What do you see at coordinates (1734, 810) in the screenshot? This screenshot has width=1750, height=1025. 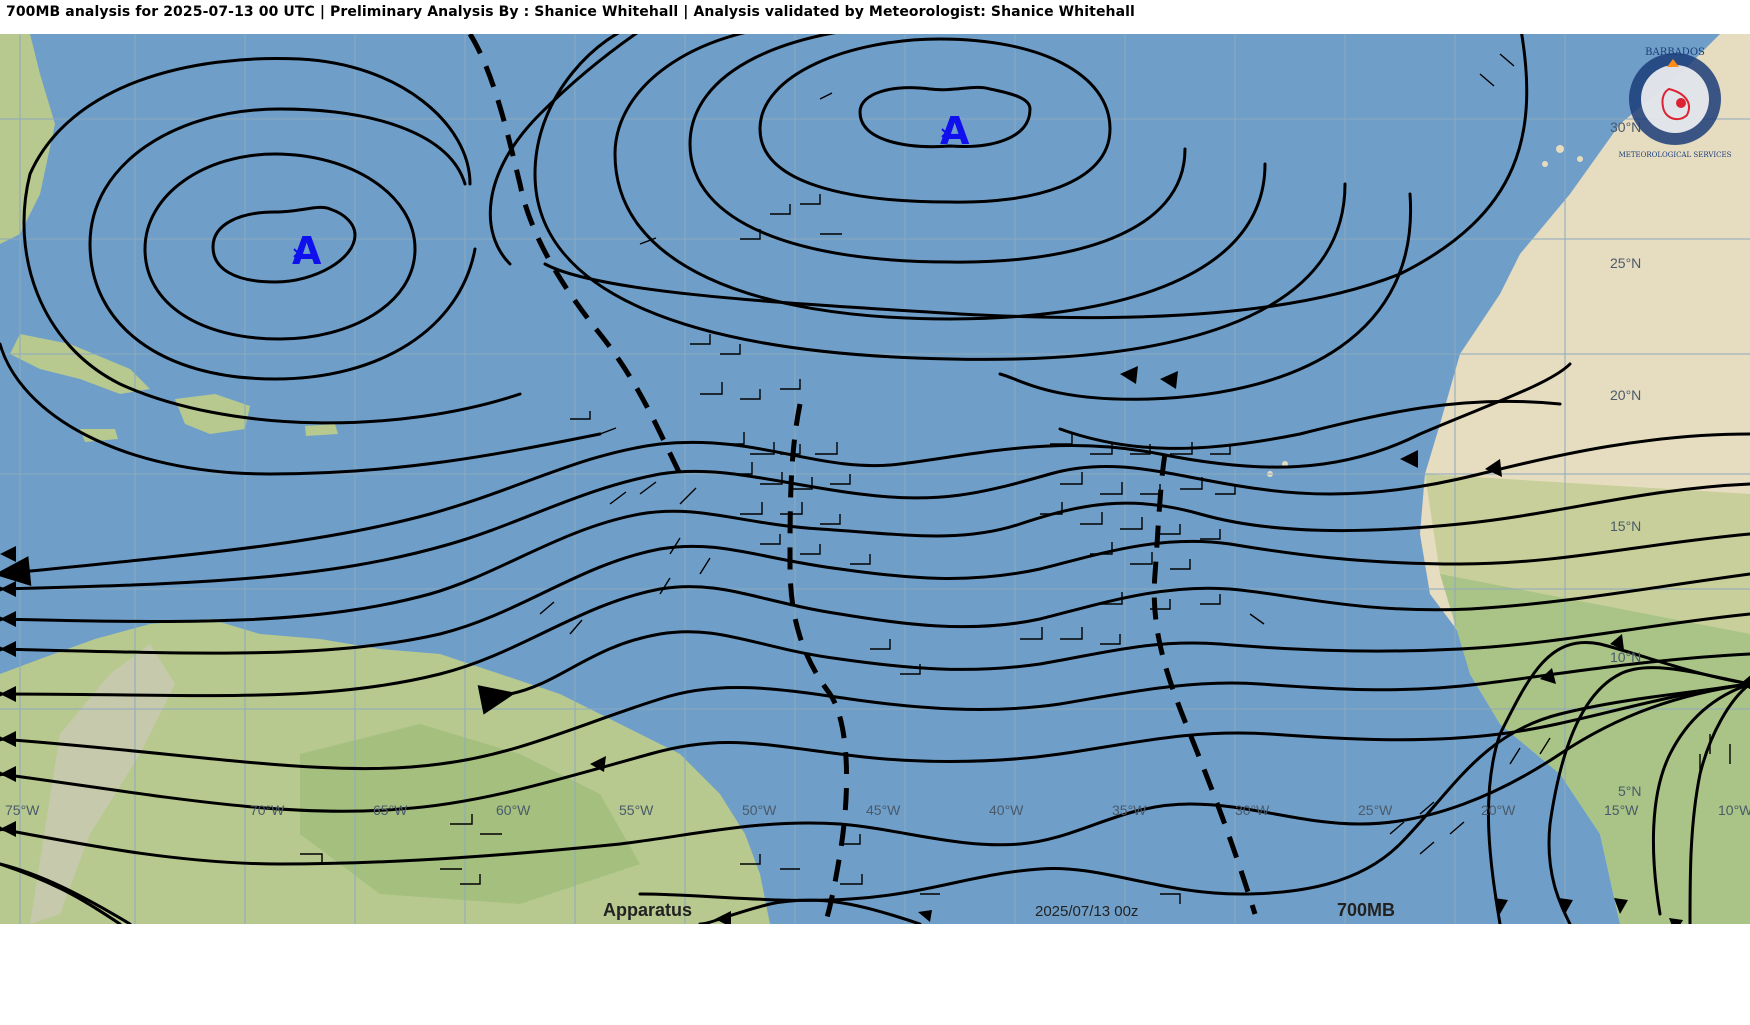 I see `lon-label-10w: 10°W` at bounding box center [1734, 810].